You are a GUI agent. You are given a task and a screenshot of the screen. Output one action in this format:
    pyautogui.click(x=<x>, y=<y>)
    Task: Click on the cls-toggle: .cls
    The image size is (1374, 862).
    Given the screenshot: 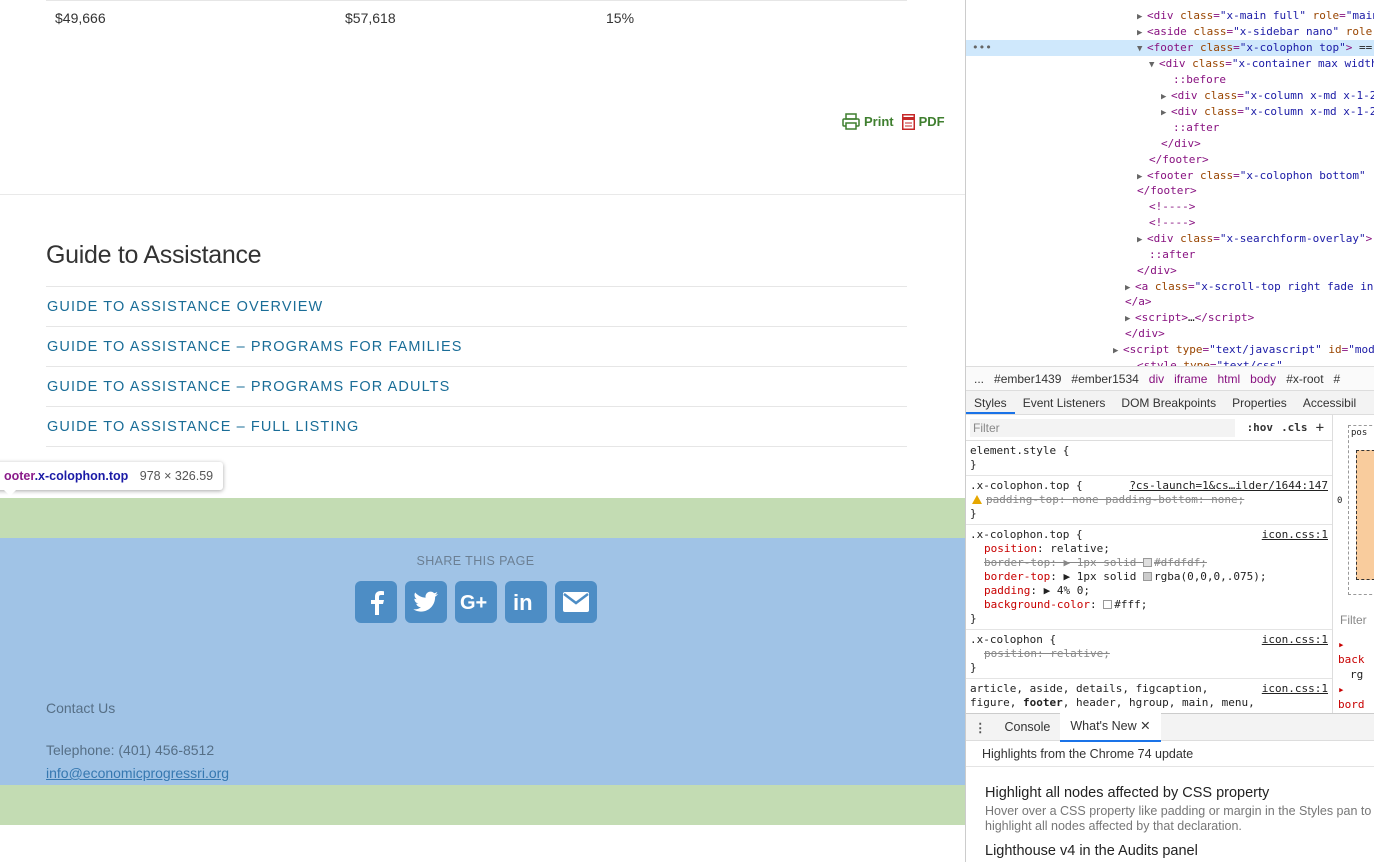 What is the action you would take?
    pyautogui.click(x=1294, y=427)
    